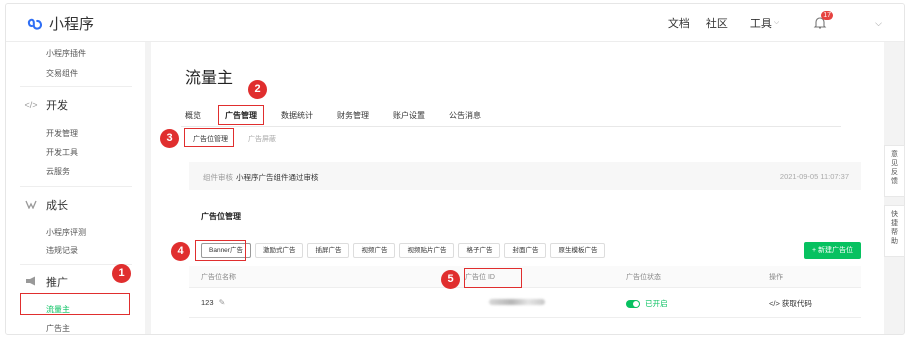 This screenshot has width=910, height=338. Describe the element at coordinates (450, 279) in the screenshot. I see `callout-badge-5: 5` at that location.